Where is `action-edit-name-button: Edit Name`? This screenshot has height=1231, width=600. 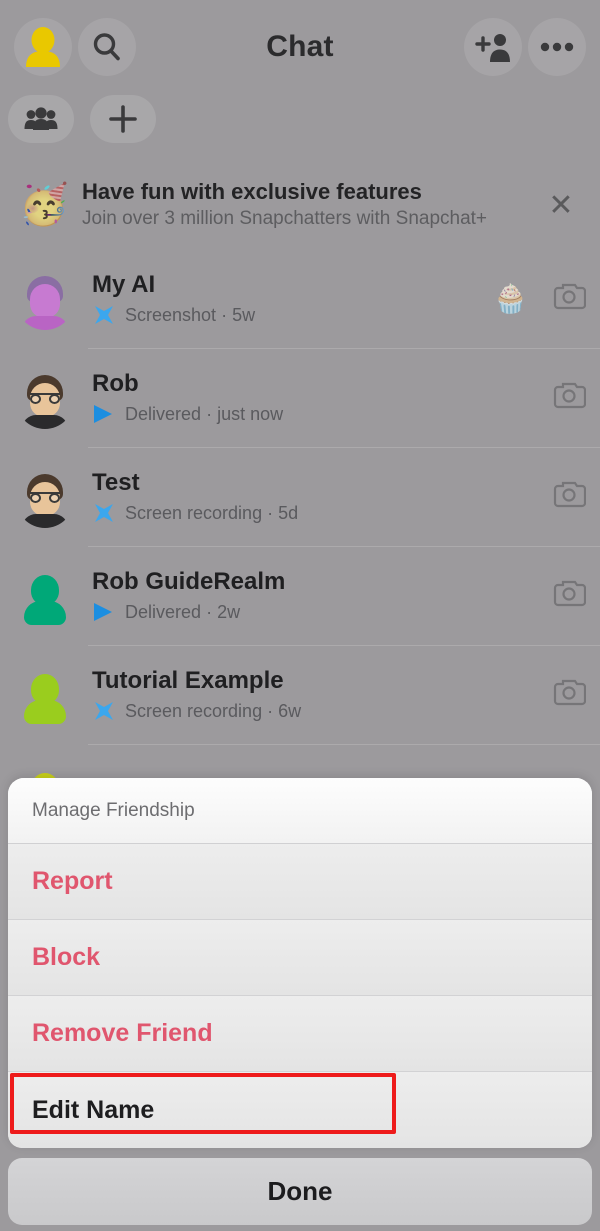
action-edit-name-button: Edit Name is located at coordinates (300, 1110).